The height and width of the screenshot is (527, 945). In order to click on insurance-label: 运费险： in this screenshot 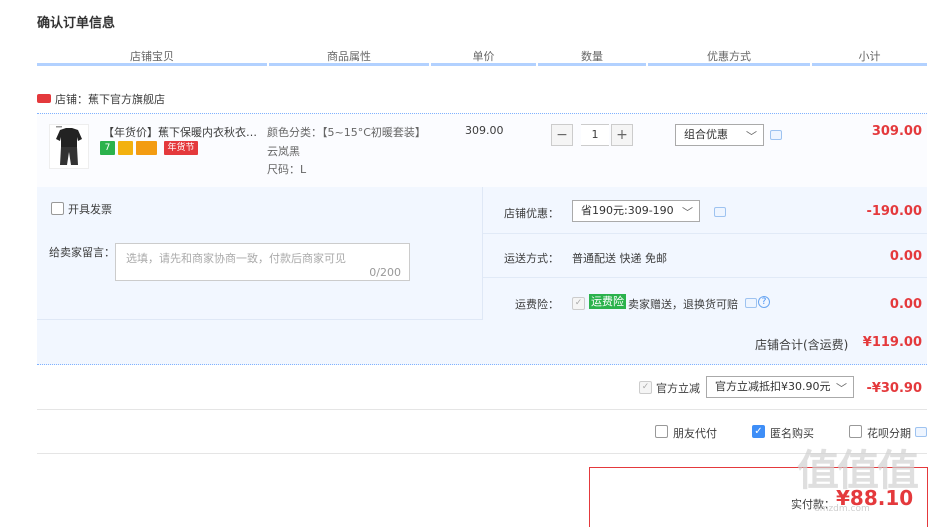, I will do `click(537, 304)`.